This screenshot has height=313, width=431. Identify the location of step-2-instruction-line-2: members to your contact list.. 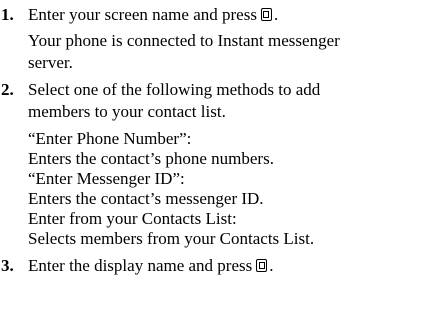
(127, 111).